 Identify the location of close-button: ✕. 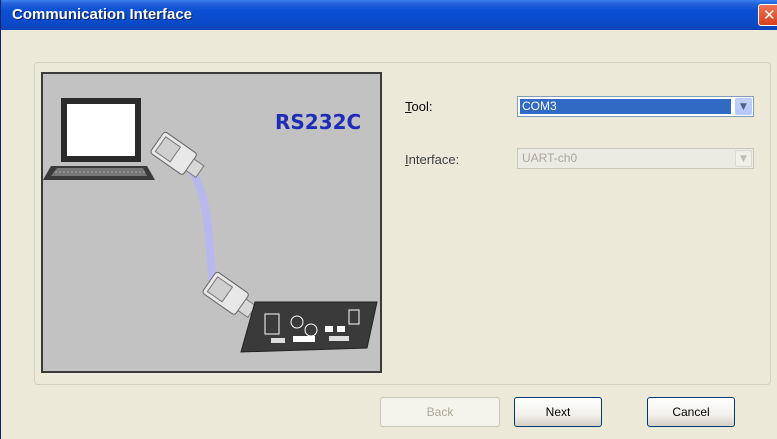
(767, 15).